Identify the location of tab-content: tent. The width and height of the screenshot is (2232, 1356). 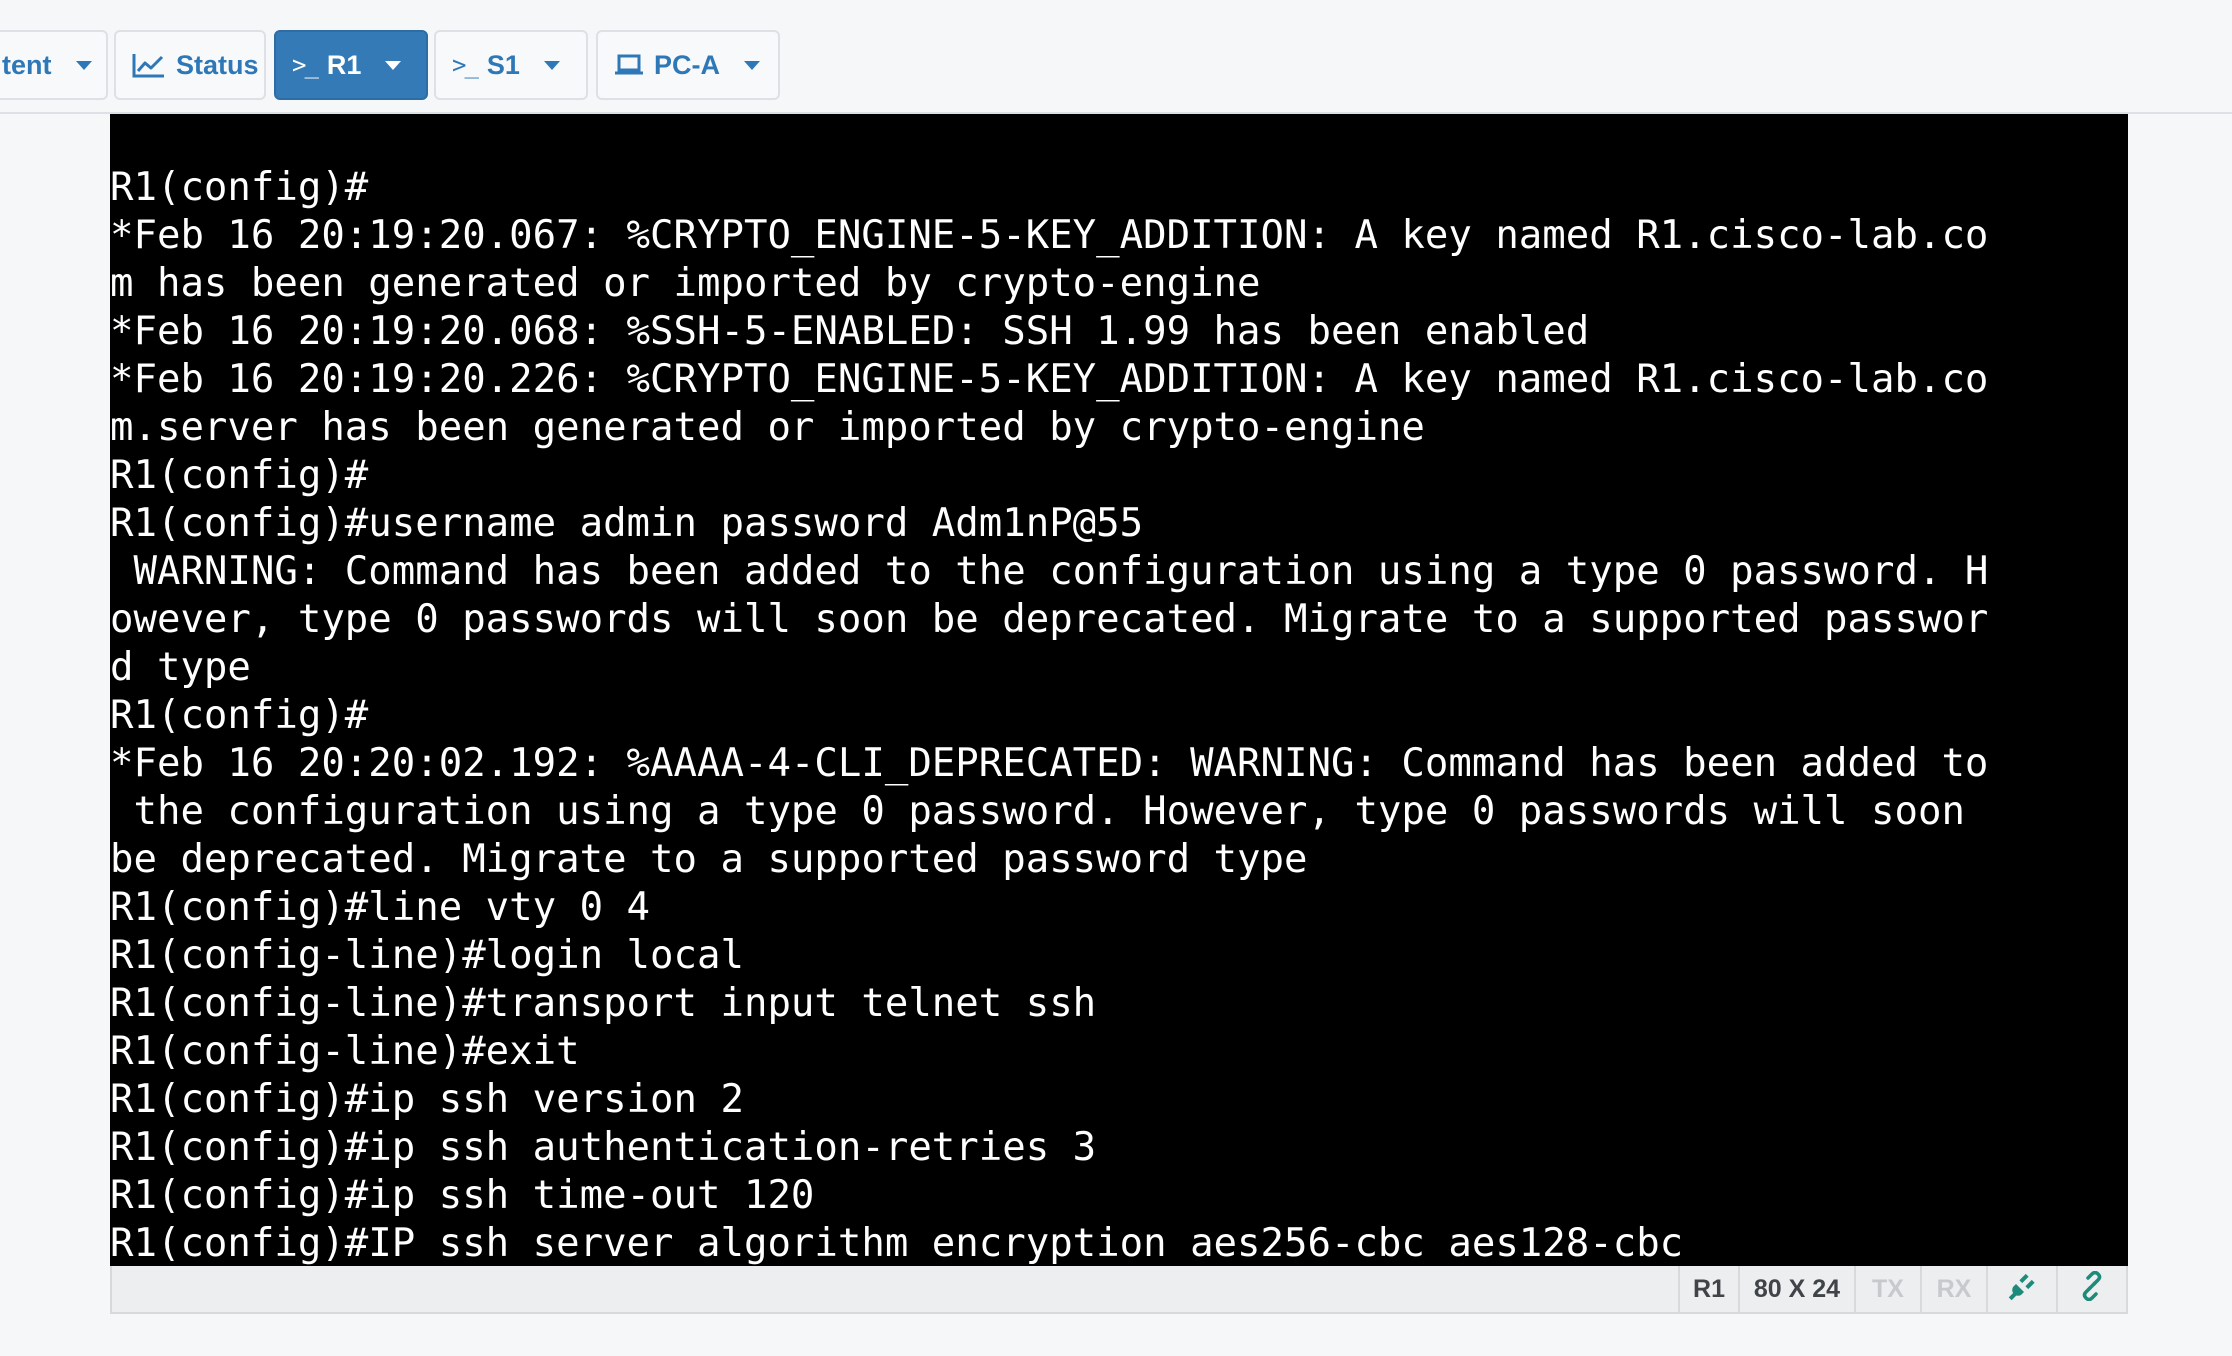
(54, 65).